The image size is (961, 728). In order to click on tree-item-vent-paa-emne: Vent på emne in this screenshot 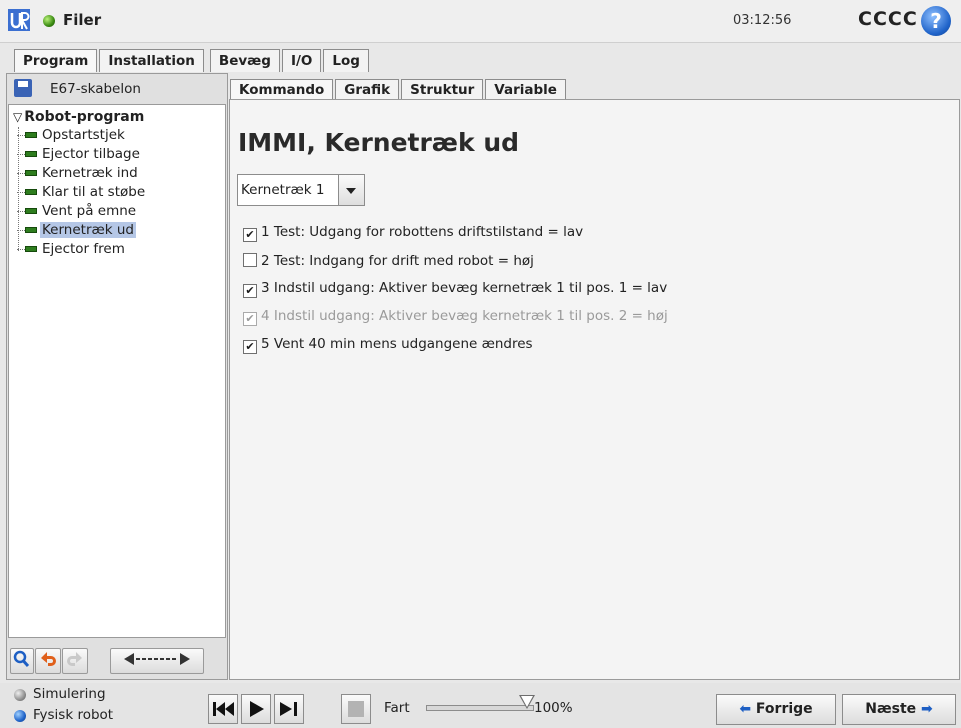, I will do `click(77, 211)`.